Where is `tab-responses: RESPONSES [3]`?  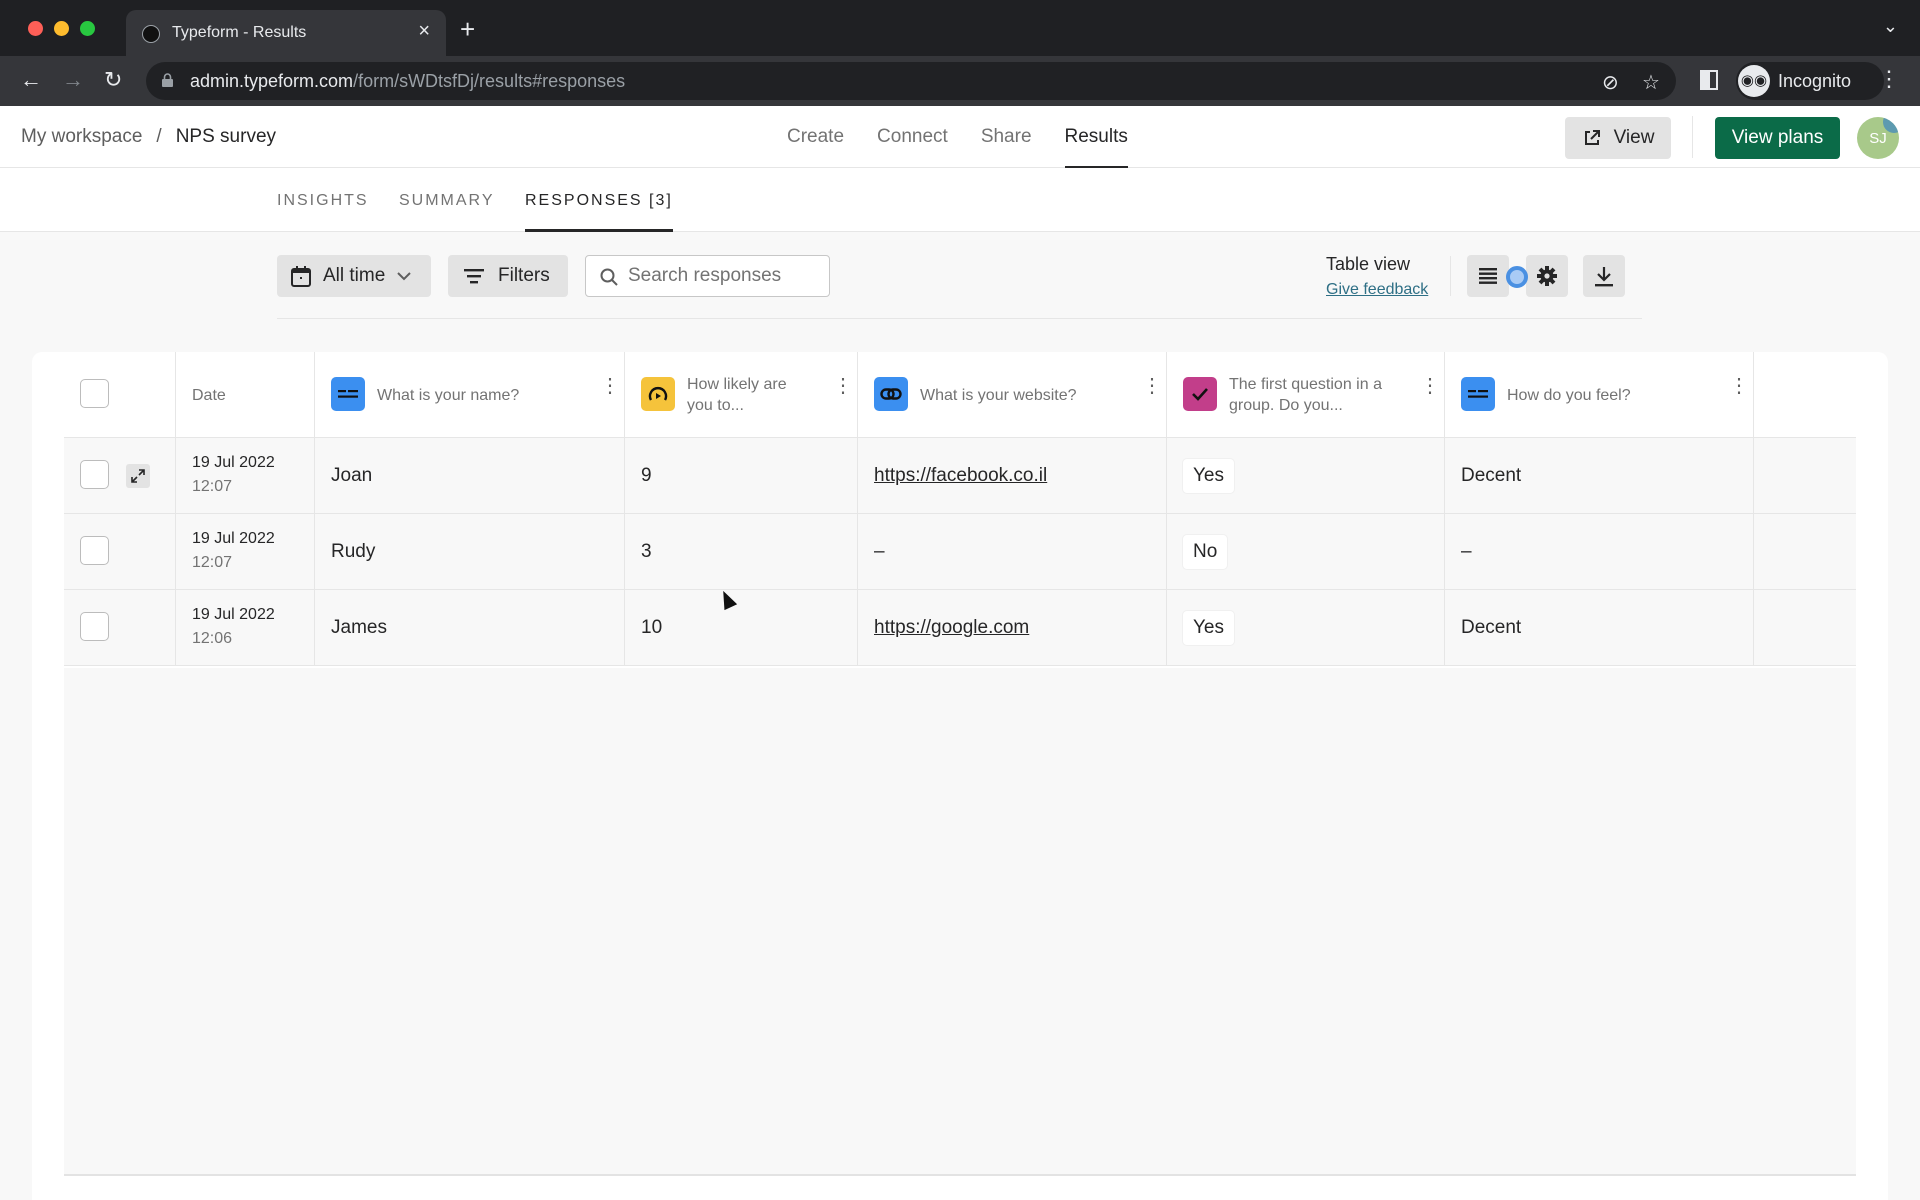 tab-responses: RESPONSES [3] is located at coordinates (599, 212).